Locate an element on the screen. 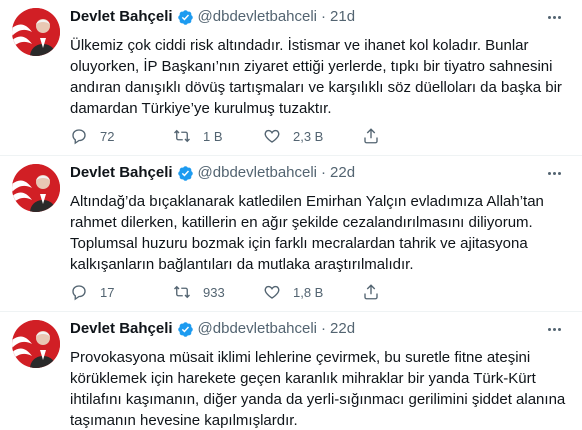 Image resolution: width=582 pixels, height=430 pixels. retweet-button: 933 is located at coordinates (199, 292).